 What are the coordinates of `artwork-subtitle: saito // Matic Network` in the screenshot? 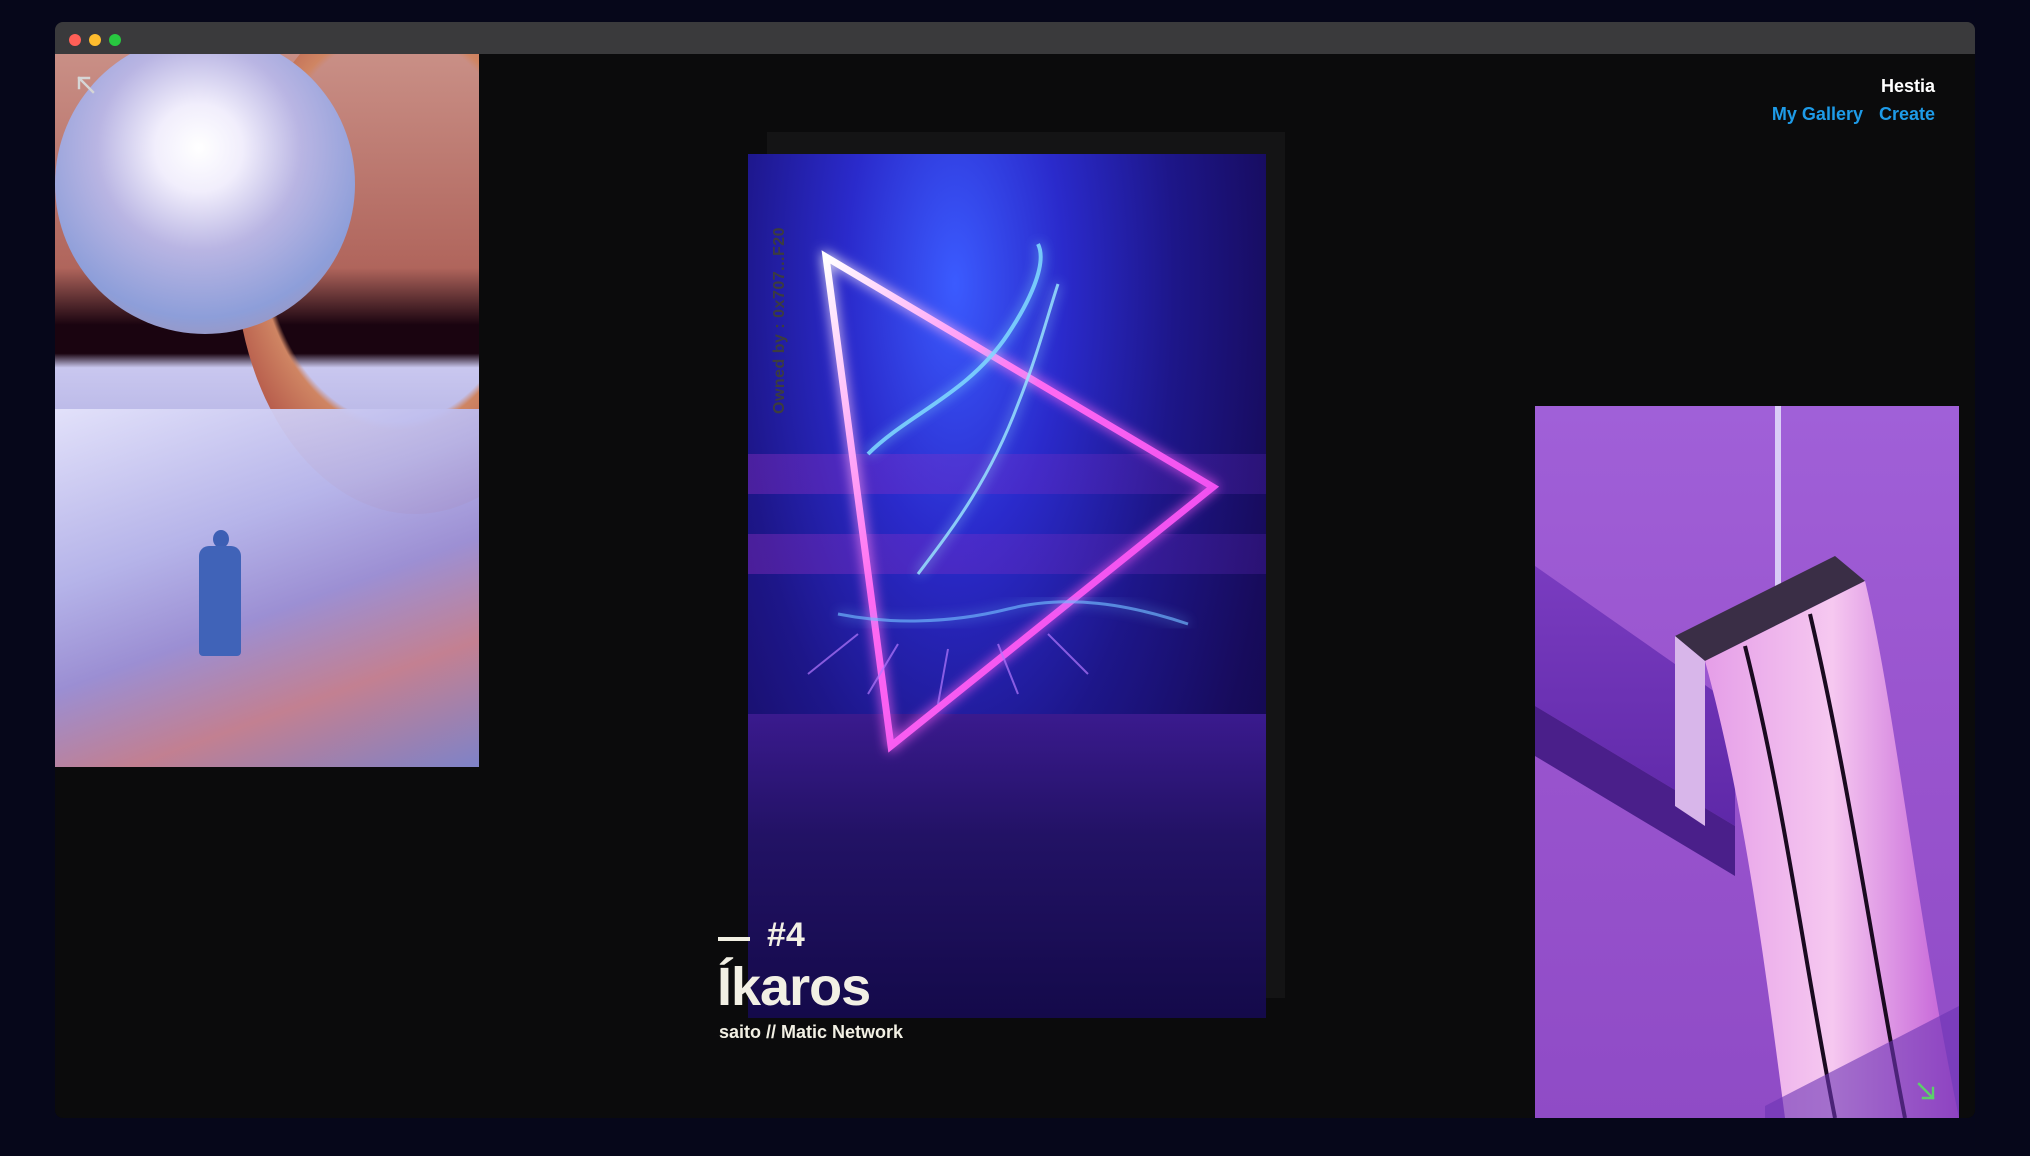 It's located at (811, 1032).